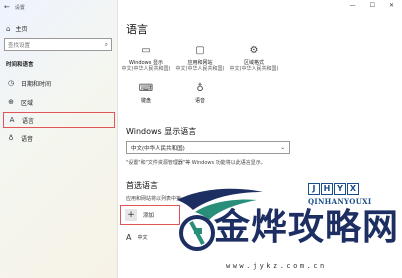  What do you see at coordinates (19, 45) in the screenshot?
I see `search-placeholder: 查找设置` at bounding box center [19, 45].